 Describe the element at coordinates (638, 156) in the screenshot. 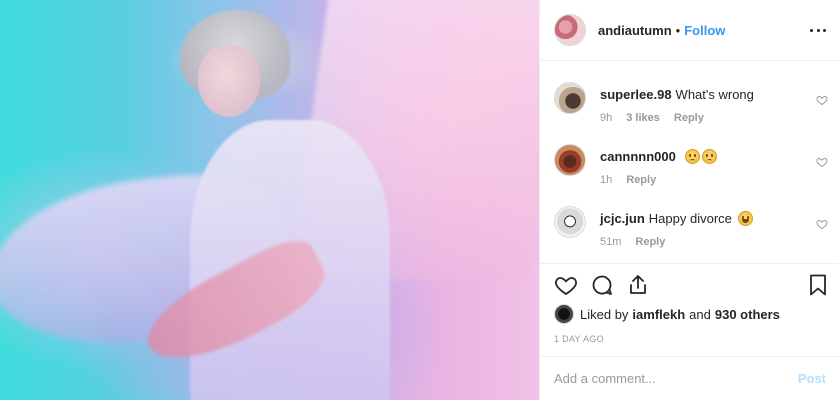

I see `commenter-username: cannnnn000` at that location.